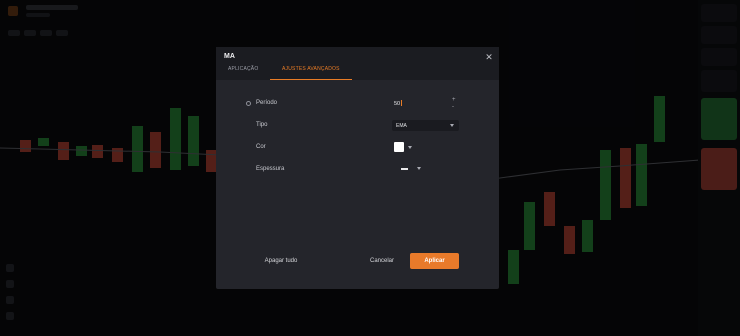  I want to click on decrement-button: -, so click(453, 107).